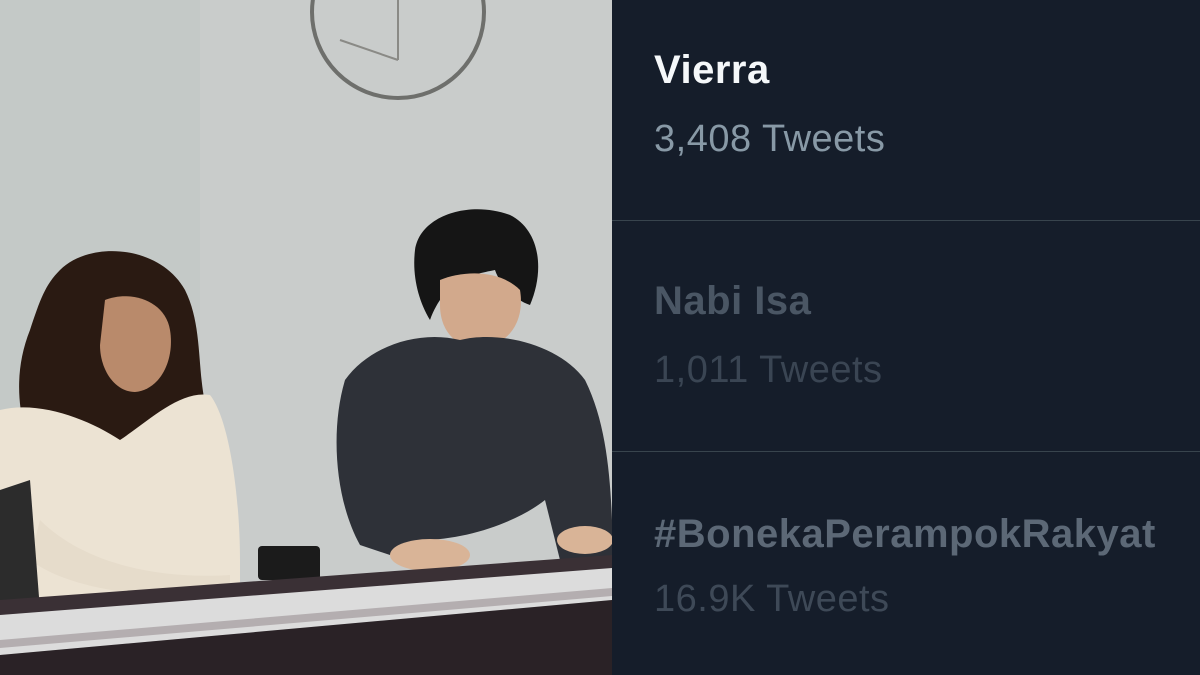 This screenshot has width=1200, height=675. I want to click on trend-tweet-count: 16.9K Tweets, so click(772, 599).